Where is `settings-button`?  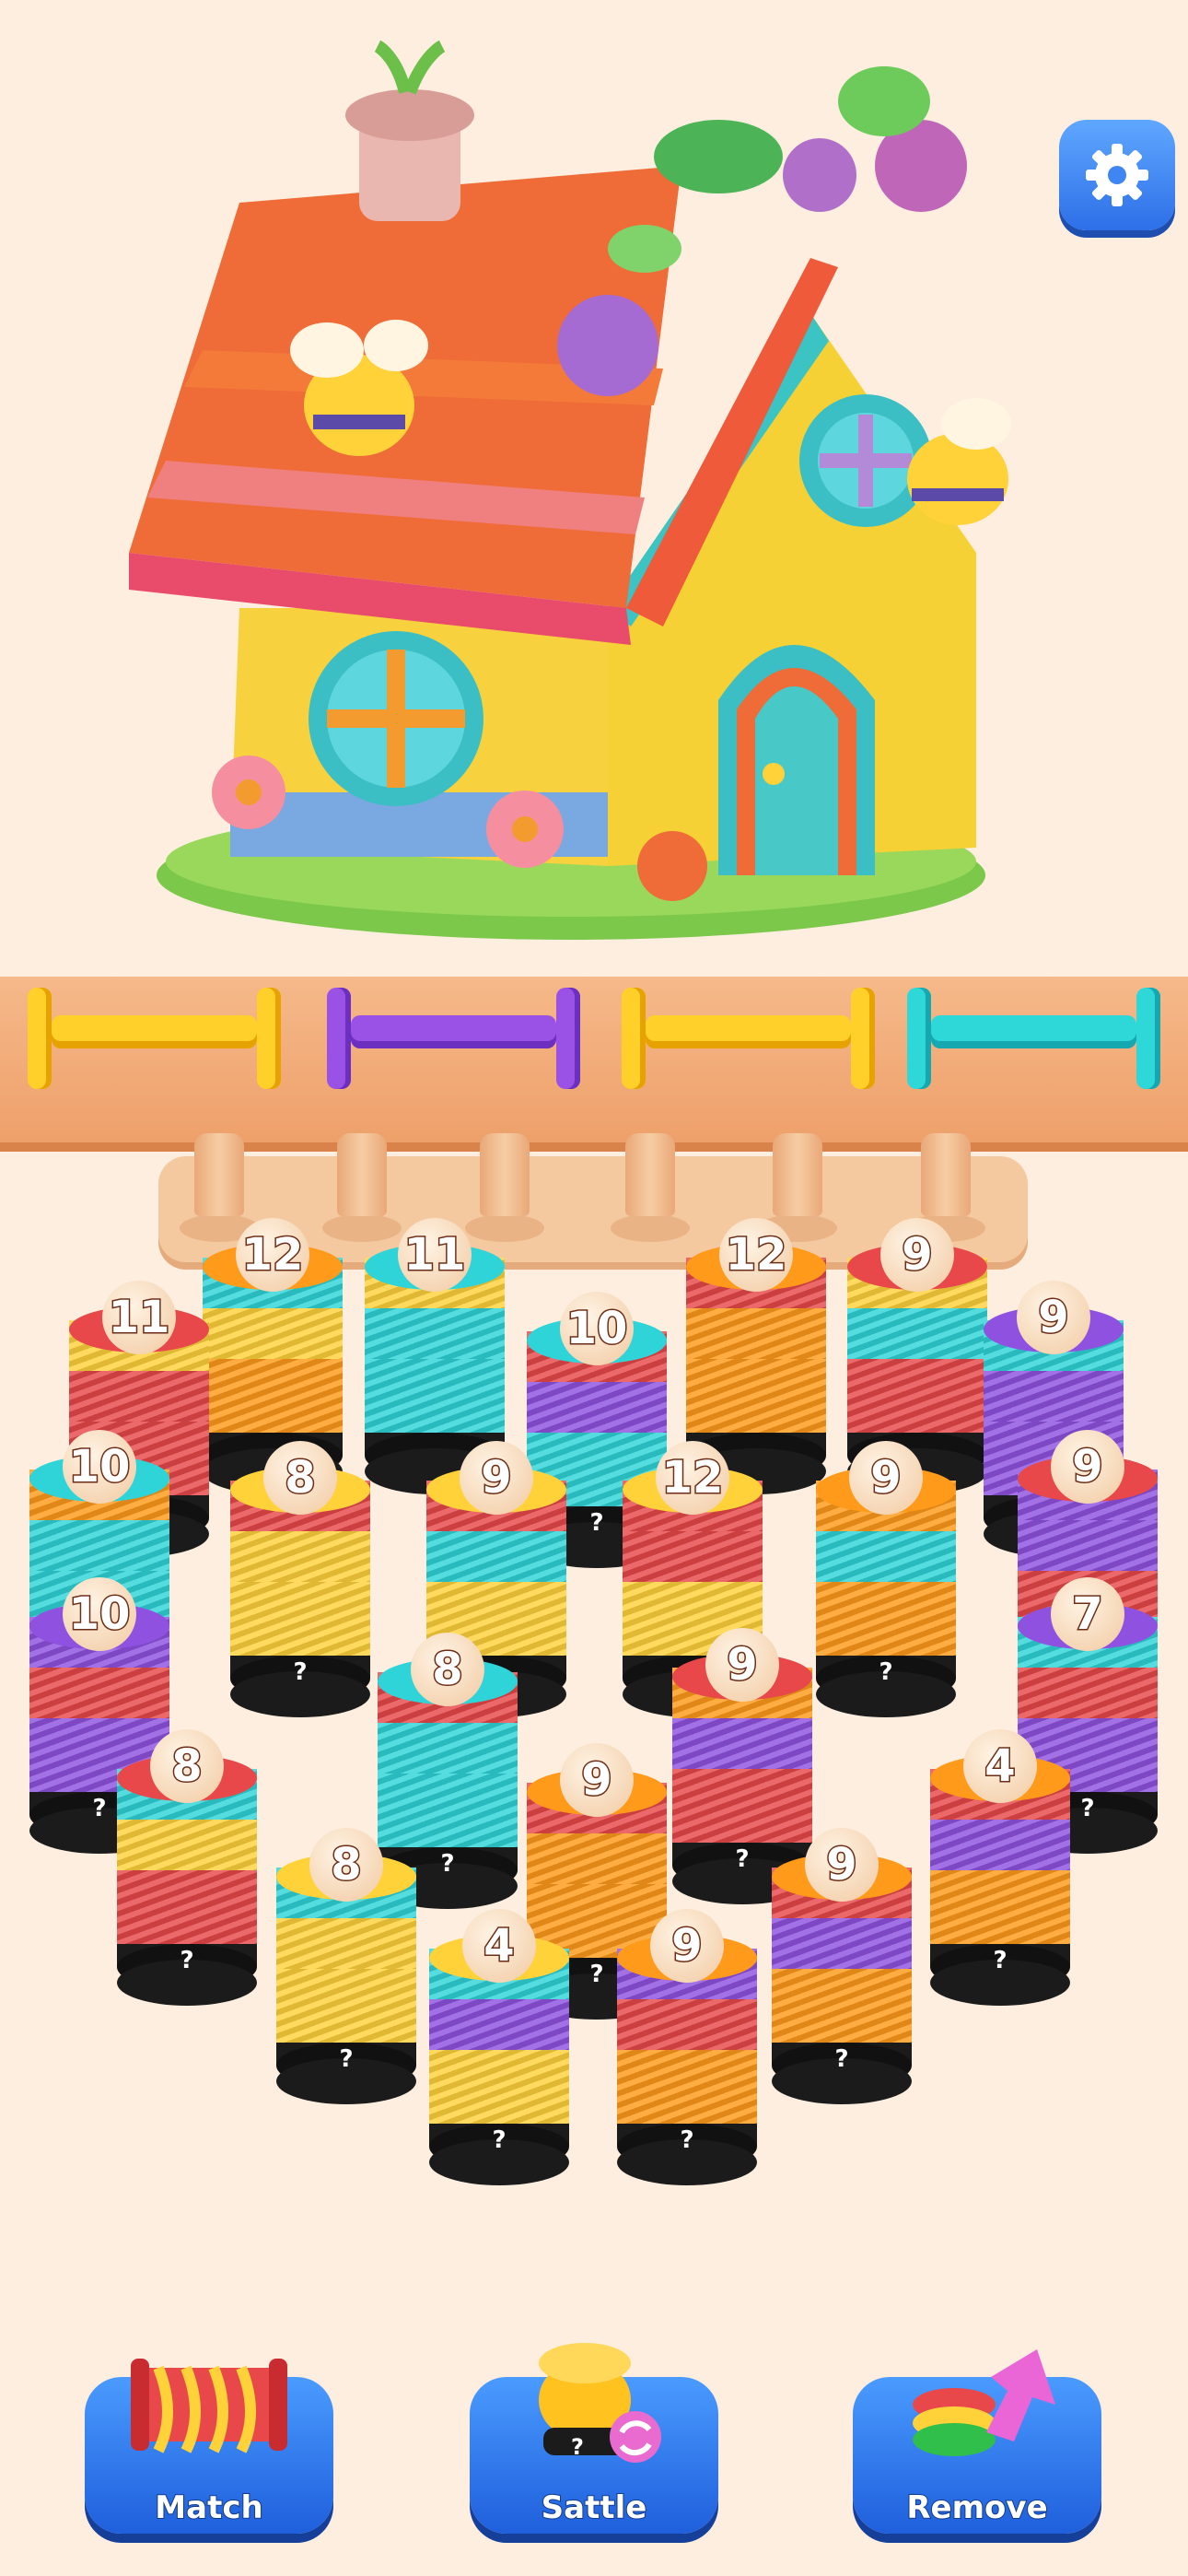 settings-button is located at coordinates (1117, 175).